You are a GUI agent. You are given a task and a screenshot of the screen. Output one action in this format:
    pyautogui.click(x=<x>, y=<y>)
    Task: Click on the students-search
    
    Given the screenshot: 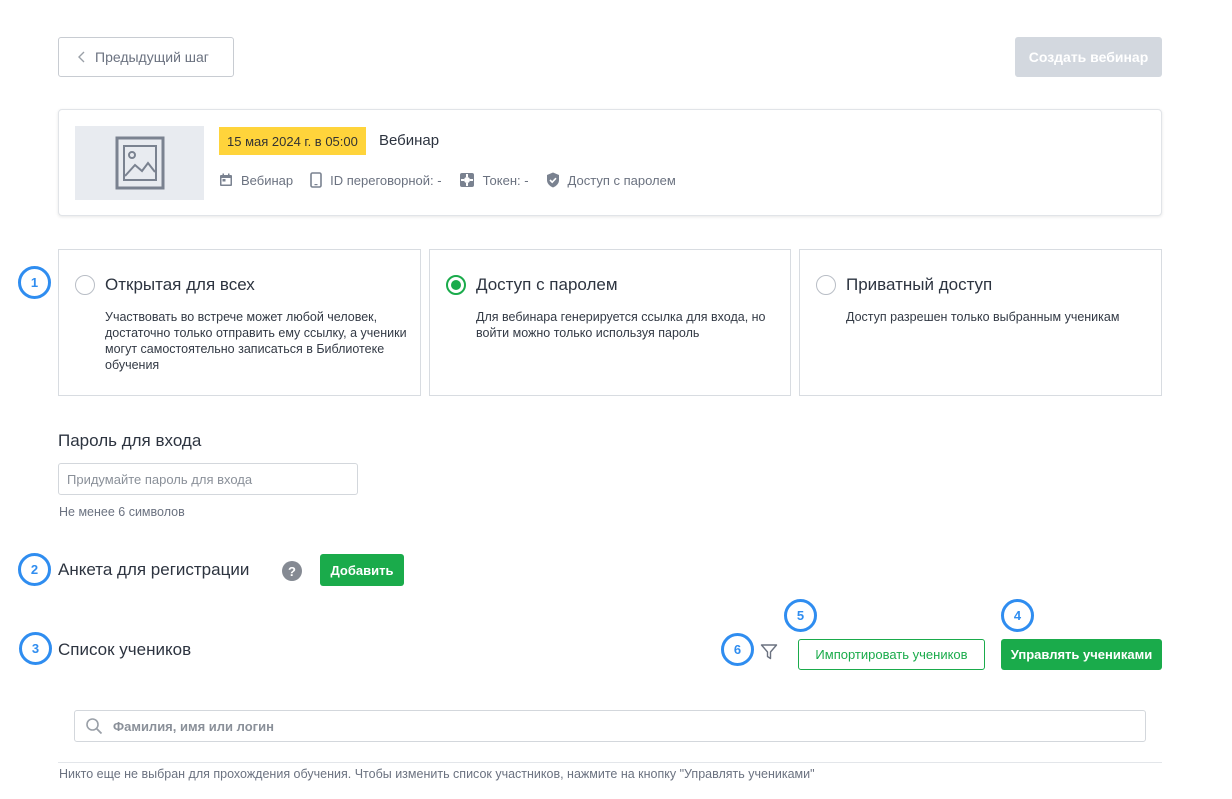 What is the action you would take?
    pyautogui.click(x=610, y=726)
    